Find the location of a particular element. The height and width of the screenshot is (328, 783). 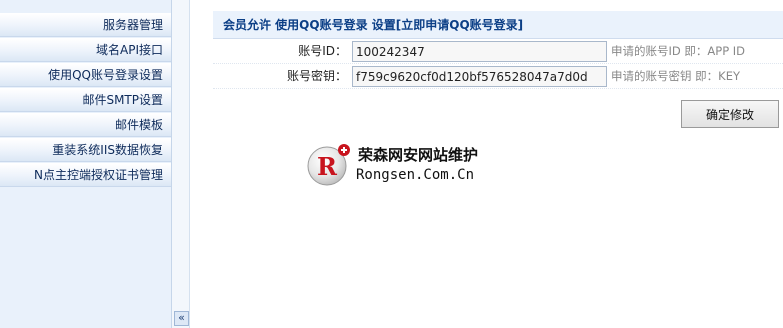

collapse-sidebar-button: « is located at coordinates (181, 318).